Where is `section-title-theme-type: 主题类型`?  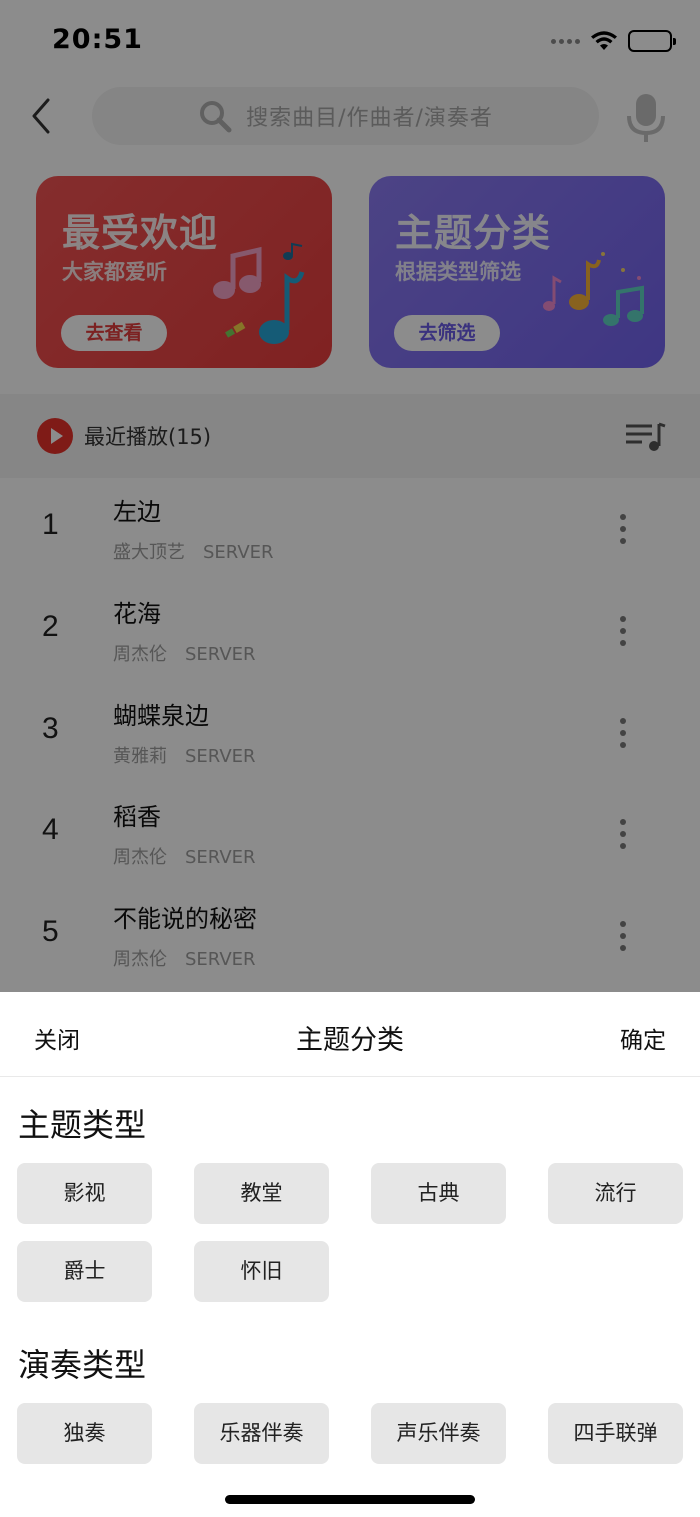
section-title-theme-type: 主题类型 is located at coordinates (82, 1125).